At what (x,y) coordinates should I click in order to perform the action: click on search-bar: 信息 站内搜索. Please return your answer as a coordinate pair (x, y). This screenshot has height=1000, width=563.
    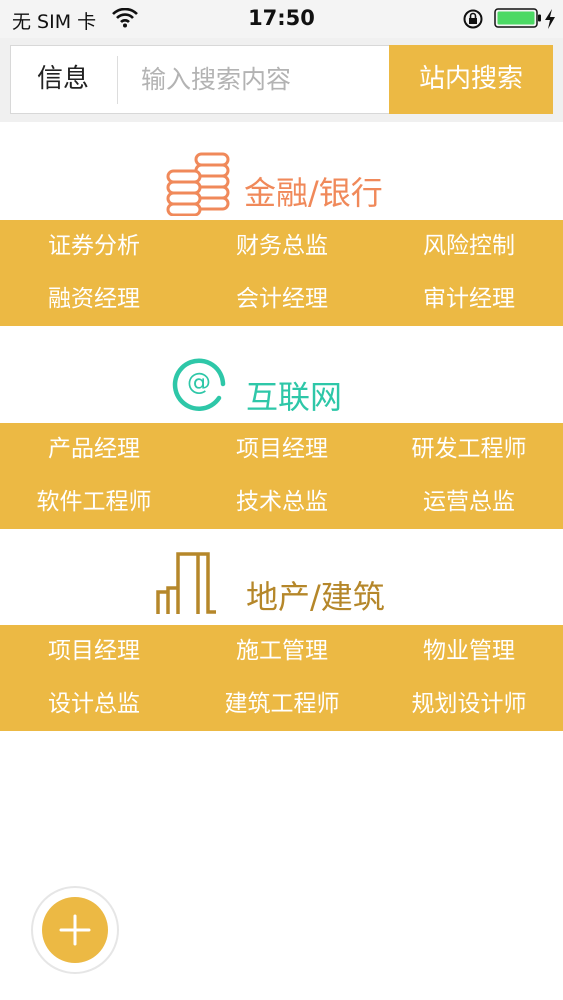
    Looking at the image, I should click on (281, 80).